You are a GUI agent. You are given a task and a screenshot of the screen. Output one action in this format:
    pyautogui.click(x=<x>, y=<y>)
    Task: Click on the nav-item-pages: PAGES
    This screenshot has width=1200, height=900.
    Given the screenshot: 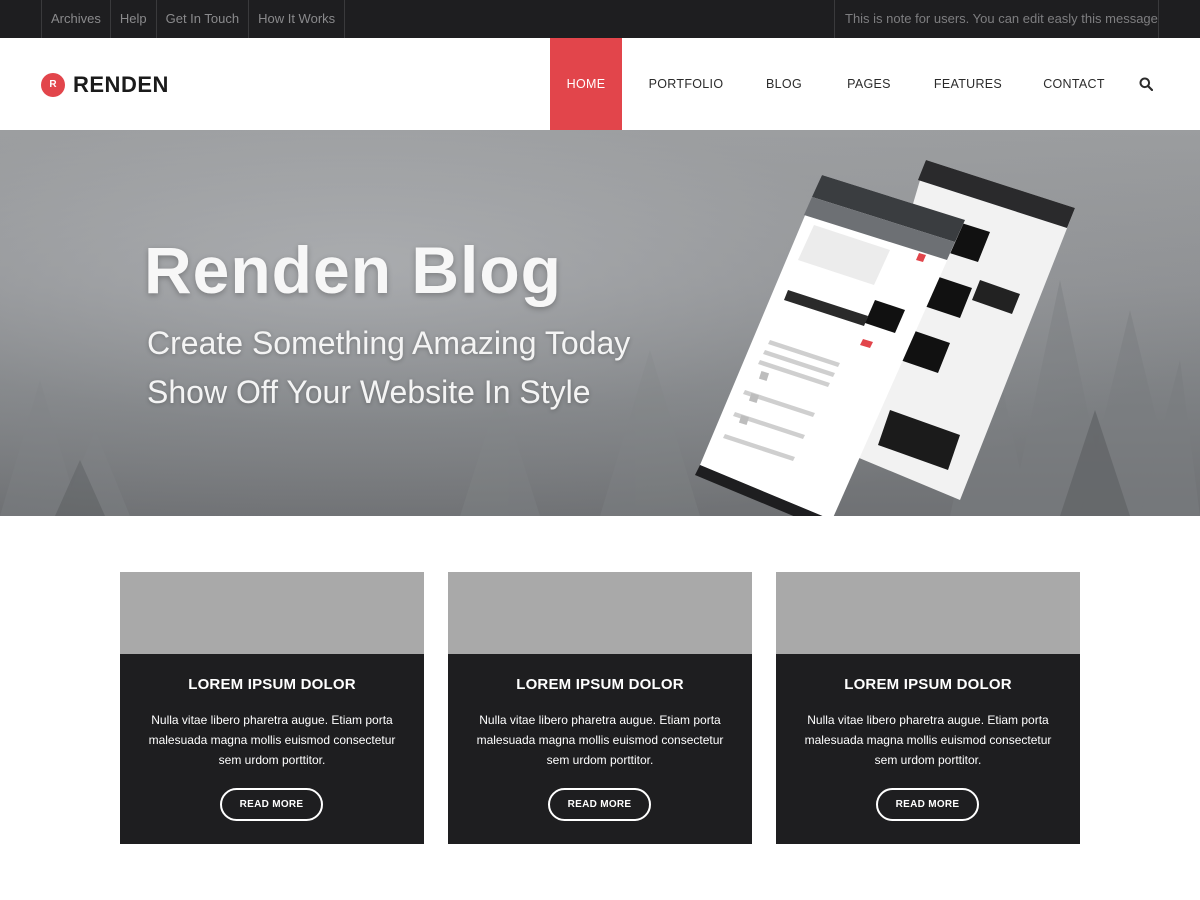 What is the action you would take?
    pyautogui.click(x=869, y=84)
    